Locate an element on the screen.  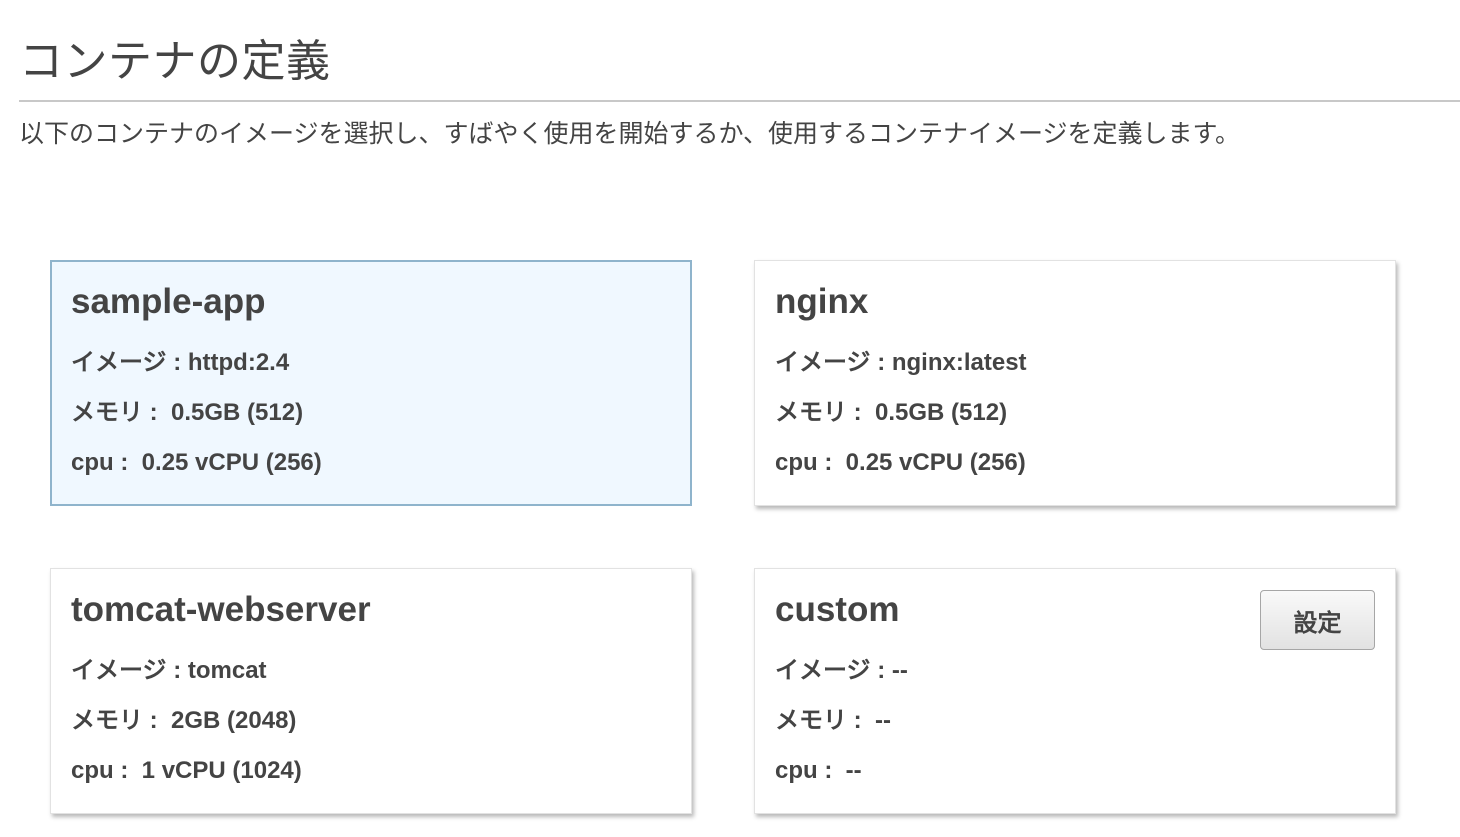
image-field: イメージ : tomcat is located at coordinates (169, 671).